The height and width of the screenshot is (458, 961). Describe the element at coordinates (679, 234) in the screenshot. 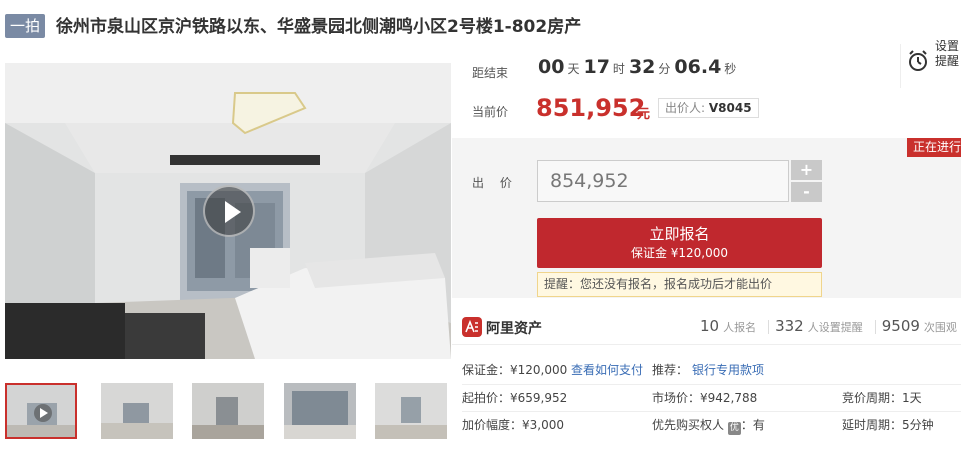

I see `register-now-label: 立即报名` at that location.